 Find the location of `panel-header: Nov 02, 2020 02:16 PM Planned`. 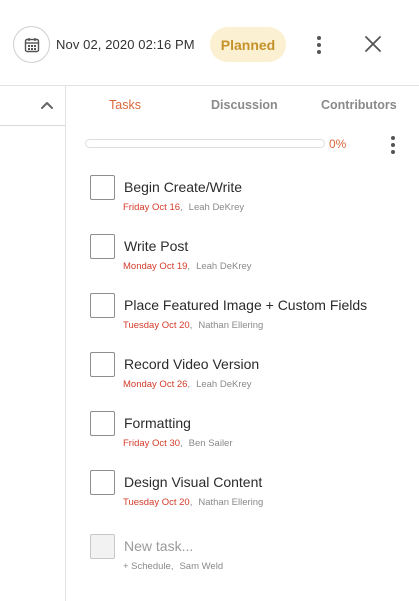

panel-header: Nov 02, 2020 02:16 PM Planned is located at coordinates (209, 43).